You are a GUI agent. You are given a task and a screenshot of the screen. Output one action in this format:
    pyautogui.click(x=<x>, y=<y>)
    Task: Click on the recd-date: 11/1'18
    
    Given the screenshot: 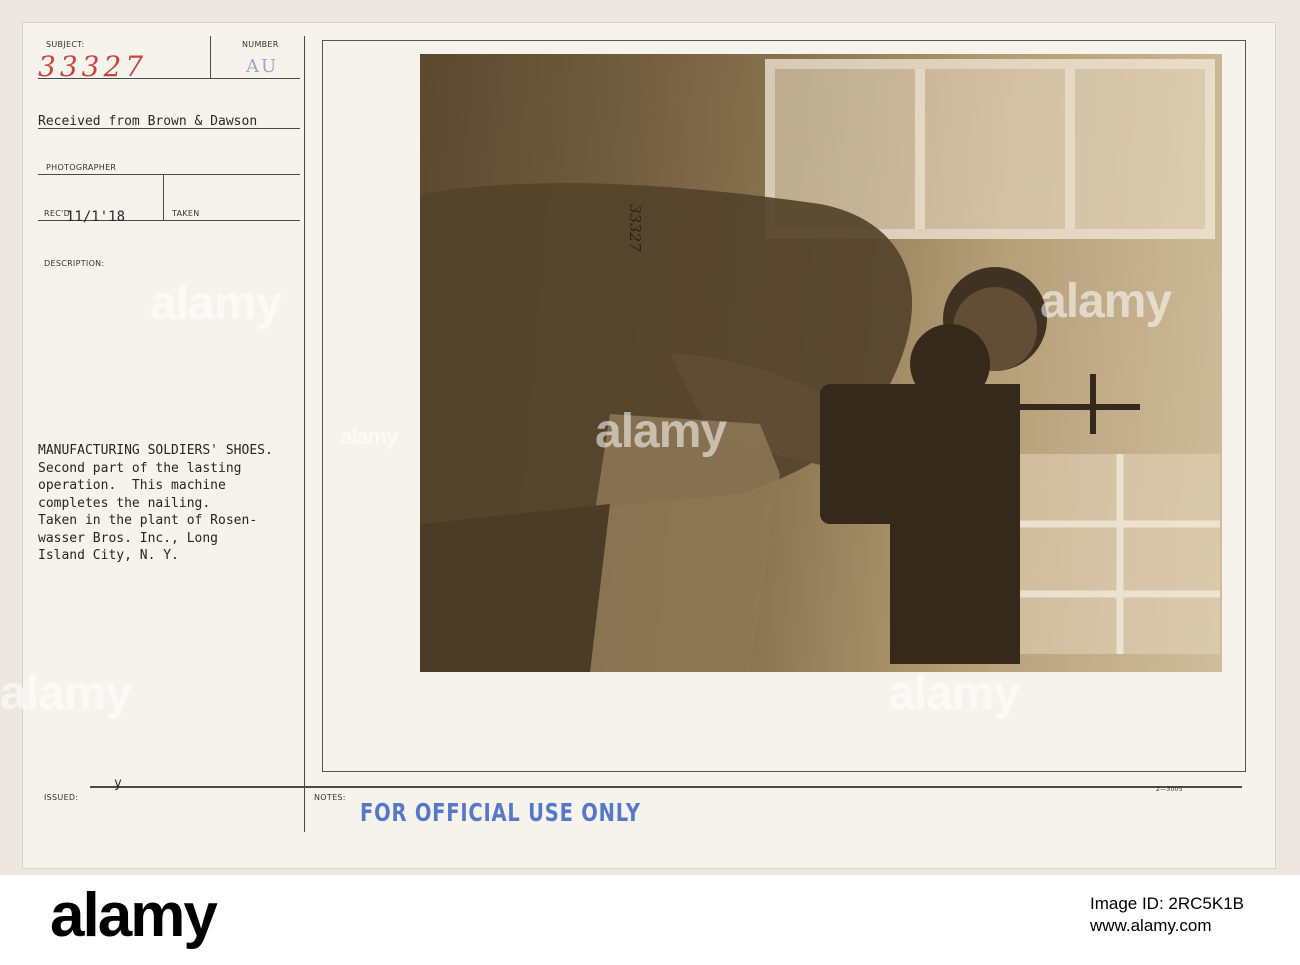 What is the action you would take?
    pyautogui.click(x=96, y=217)
    